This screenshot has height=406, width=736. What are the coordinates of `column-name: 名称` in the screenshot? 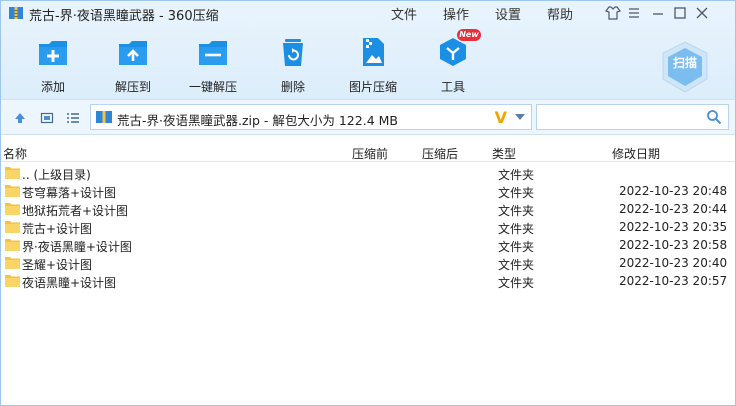 It's located at (15, 153).